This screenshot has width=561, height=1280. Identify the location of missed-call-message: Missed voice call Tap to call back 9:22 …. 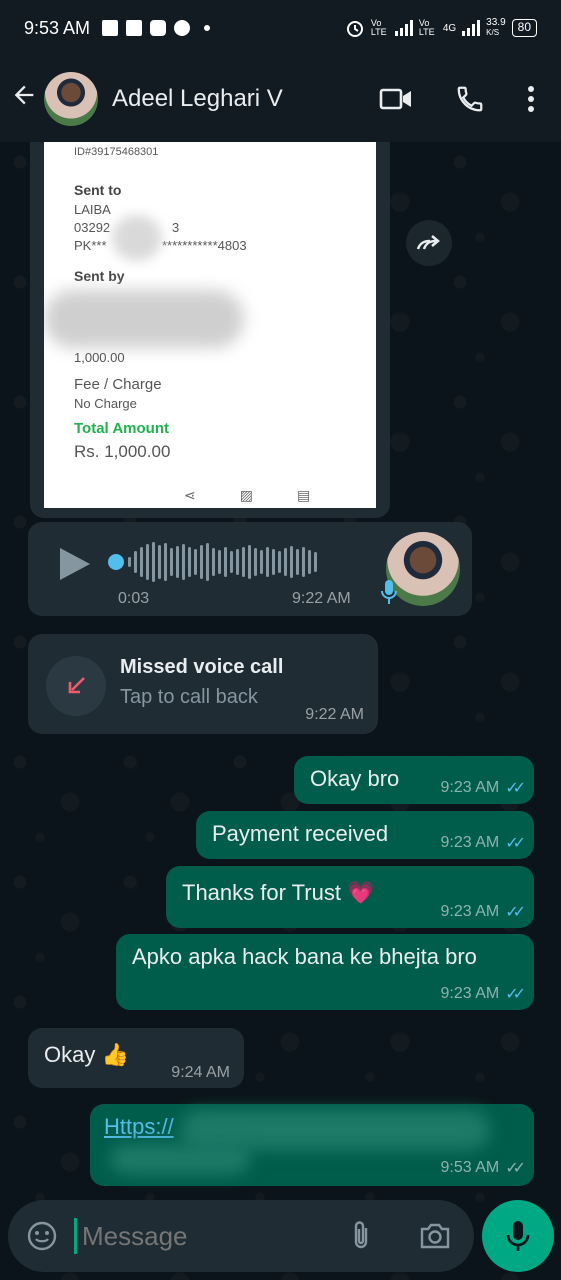
(203, 684).